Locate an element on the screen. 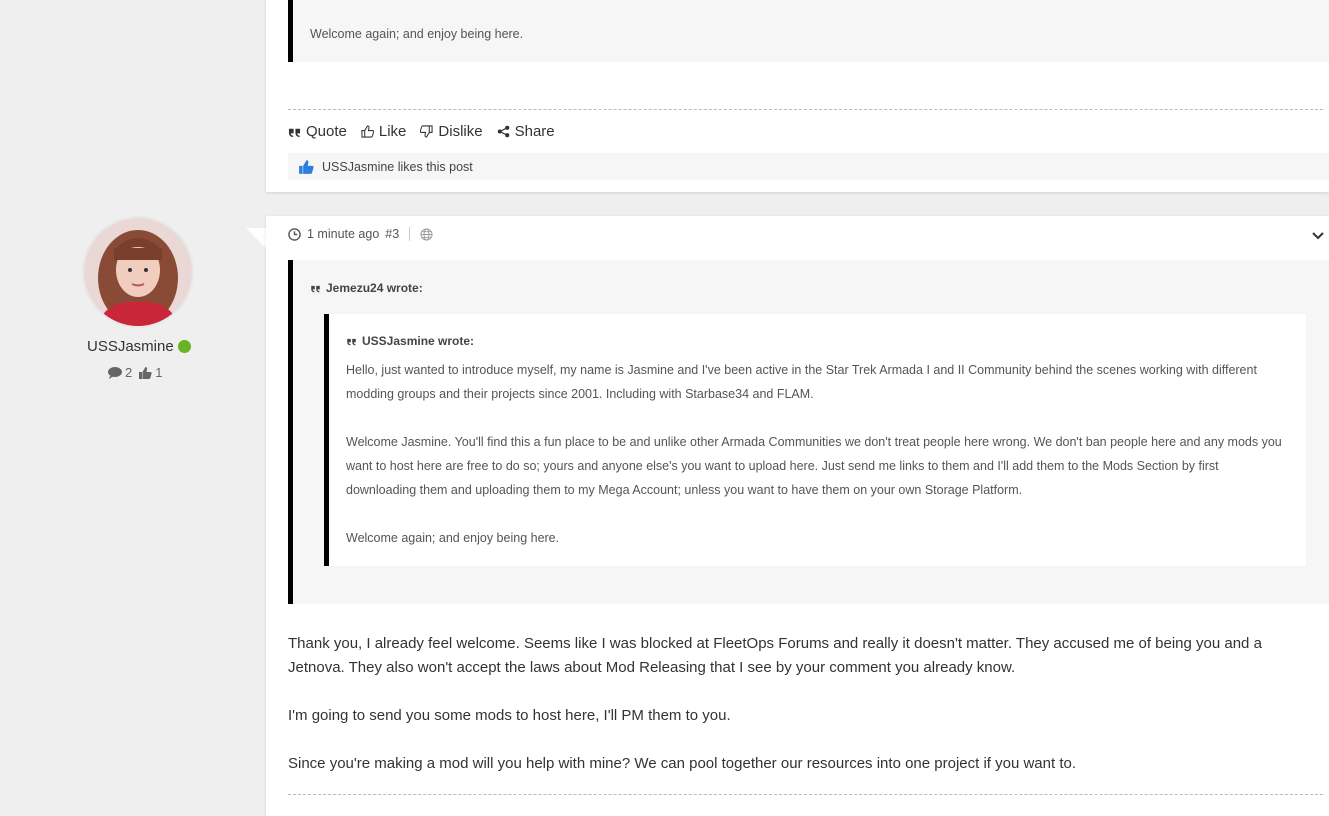 The height and width of the screenshot is (816, 1329). quote-button: Quote is located at coordinates (317, 131).